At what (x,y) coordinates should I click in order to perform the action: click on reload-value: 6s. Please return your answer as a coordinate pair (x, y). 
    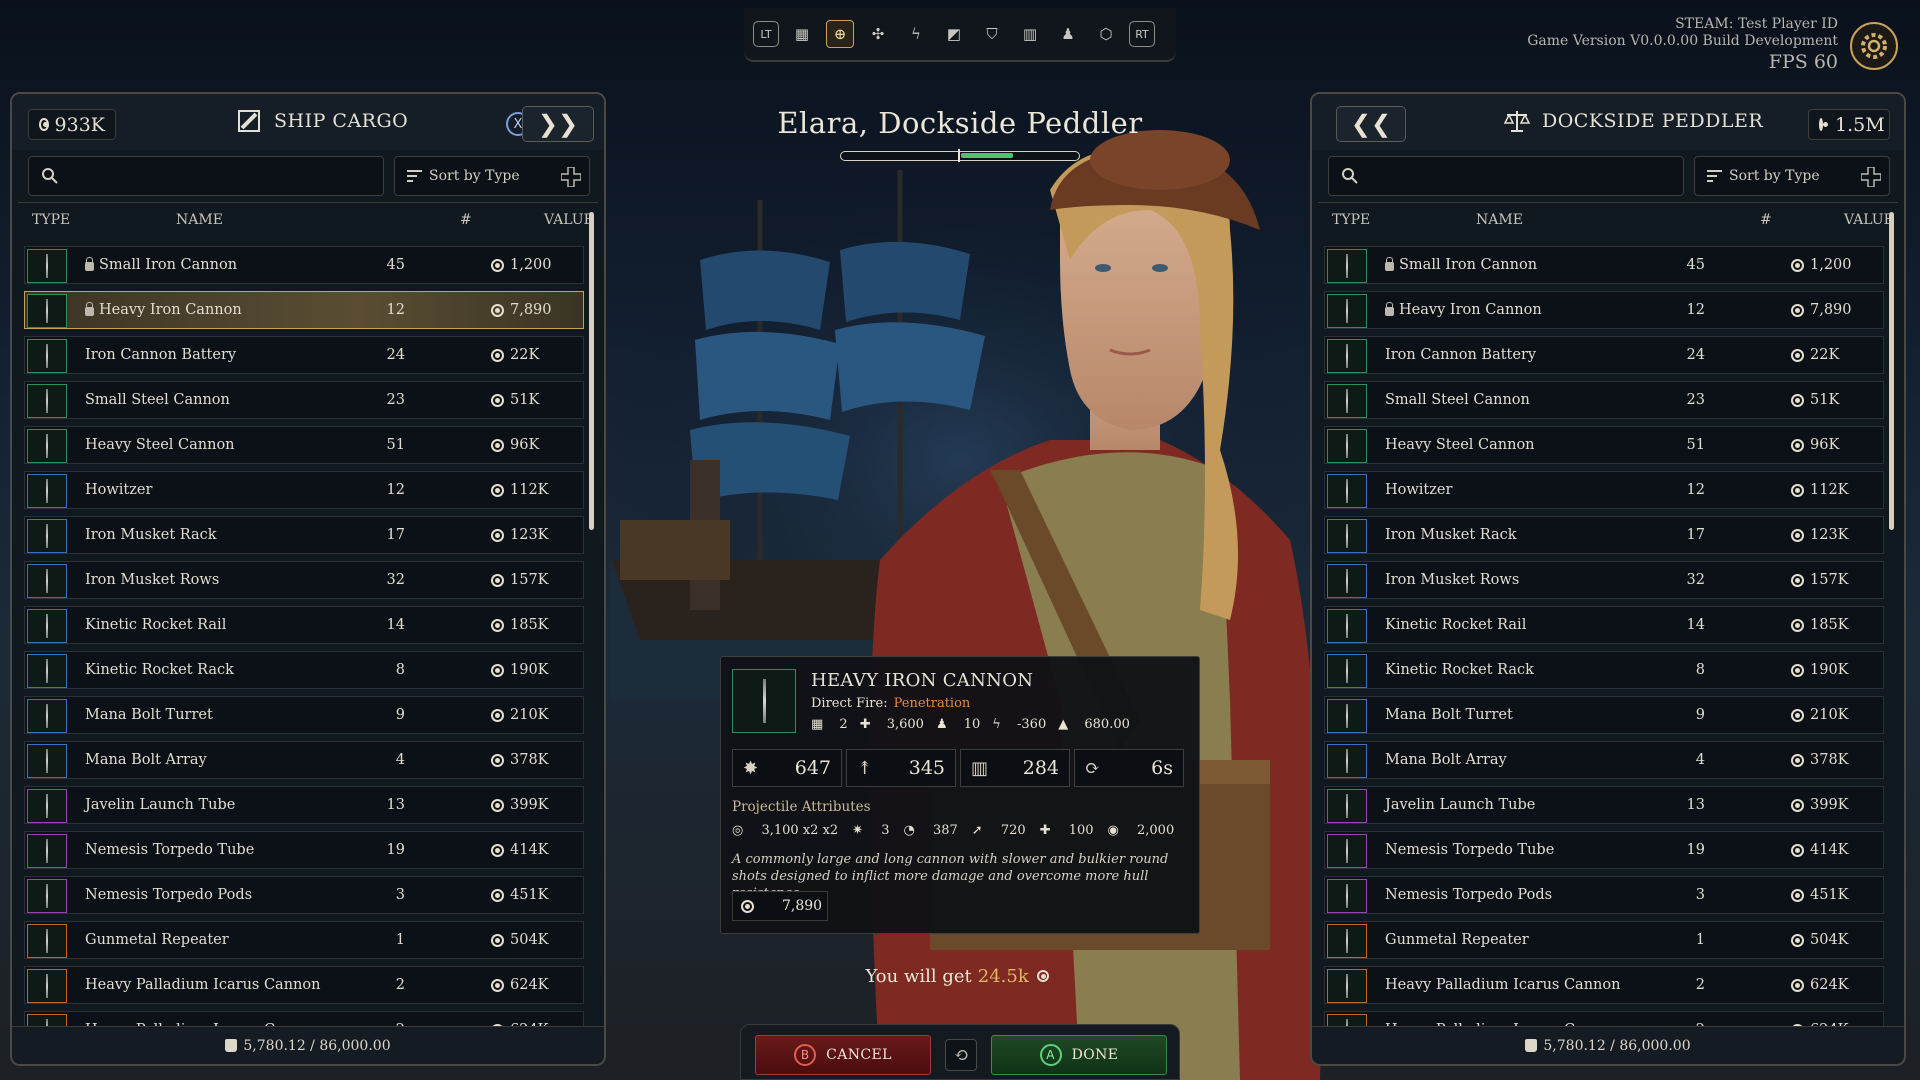
    Looking at the image, I should click on (1162, 768).